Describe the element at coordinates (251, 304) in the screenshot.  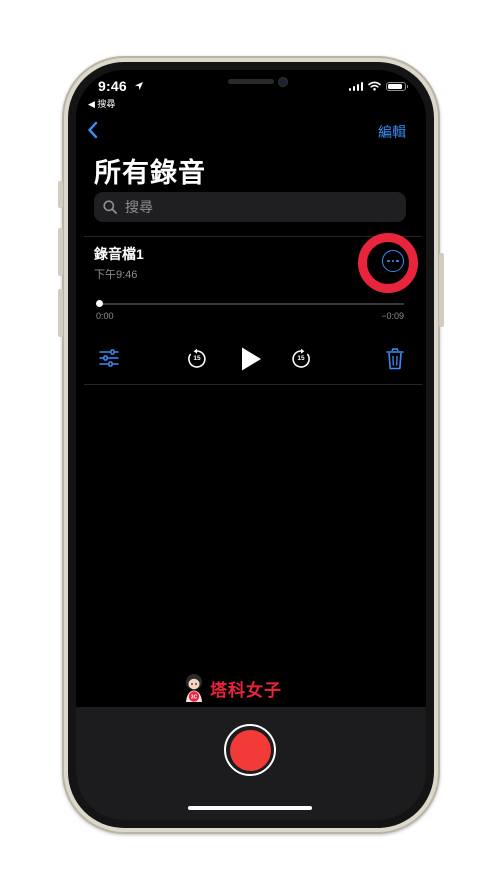
I see `playback-scrubber` at that location.